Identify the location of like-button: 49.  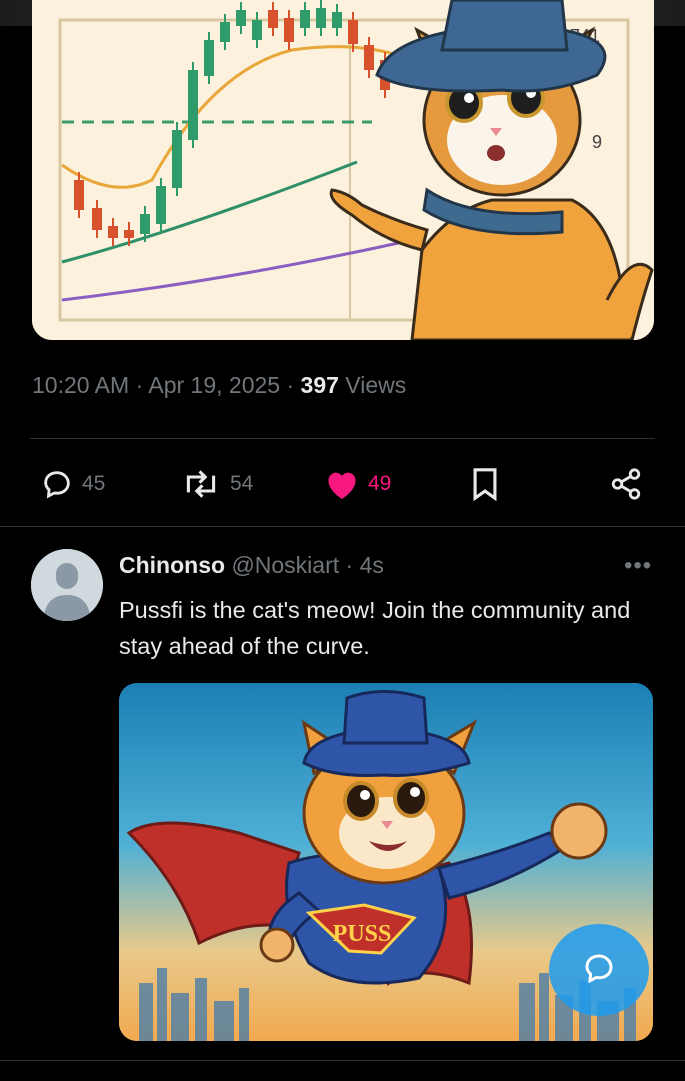
(357, 484).